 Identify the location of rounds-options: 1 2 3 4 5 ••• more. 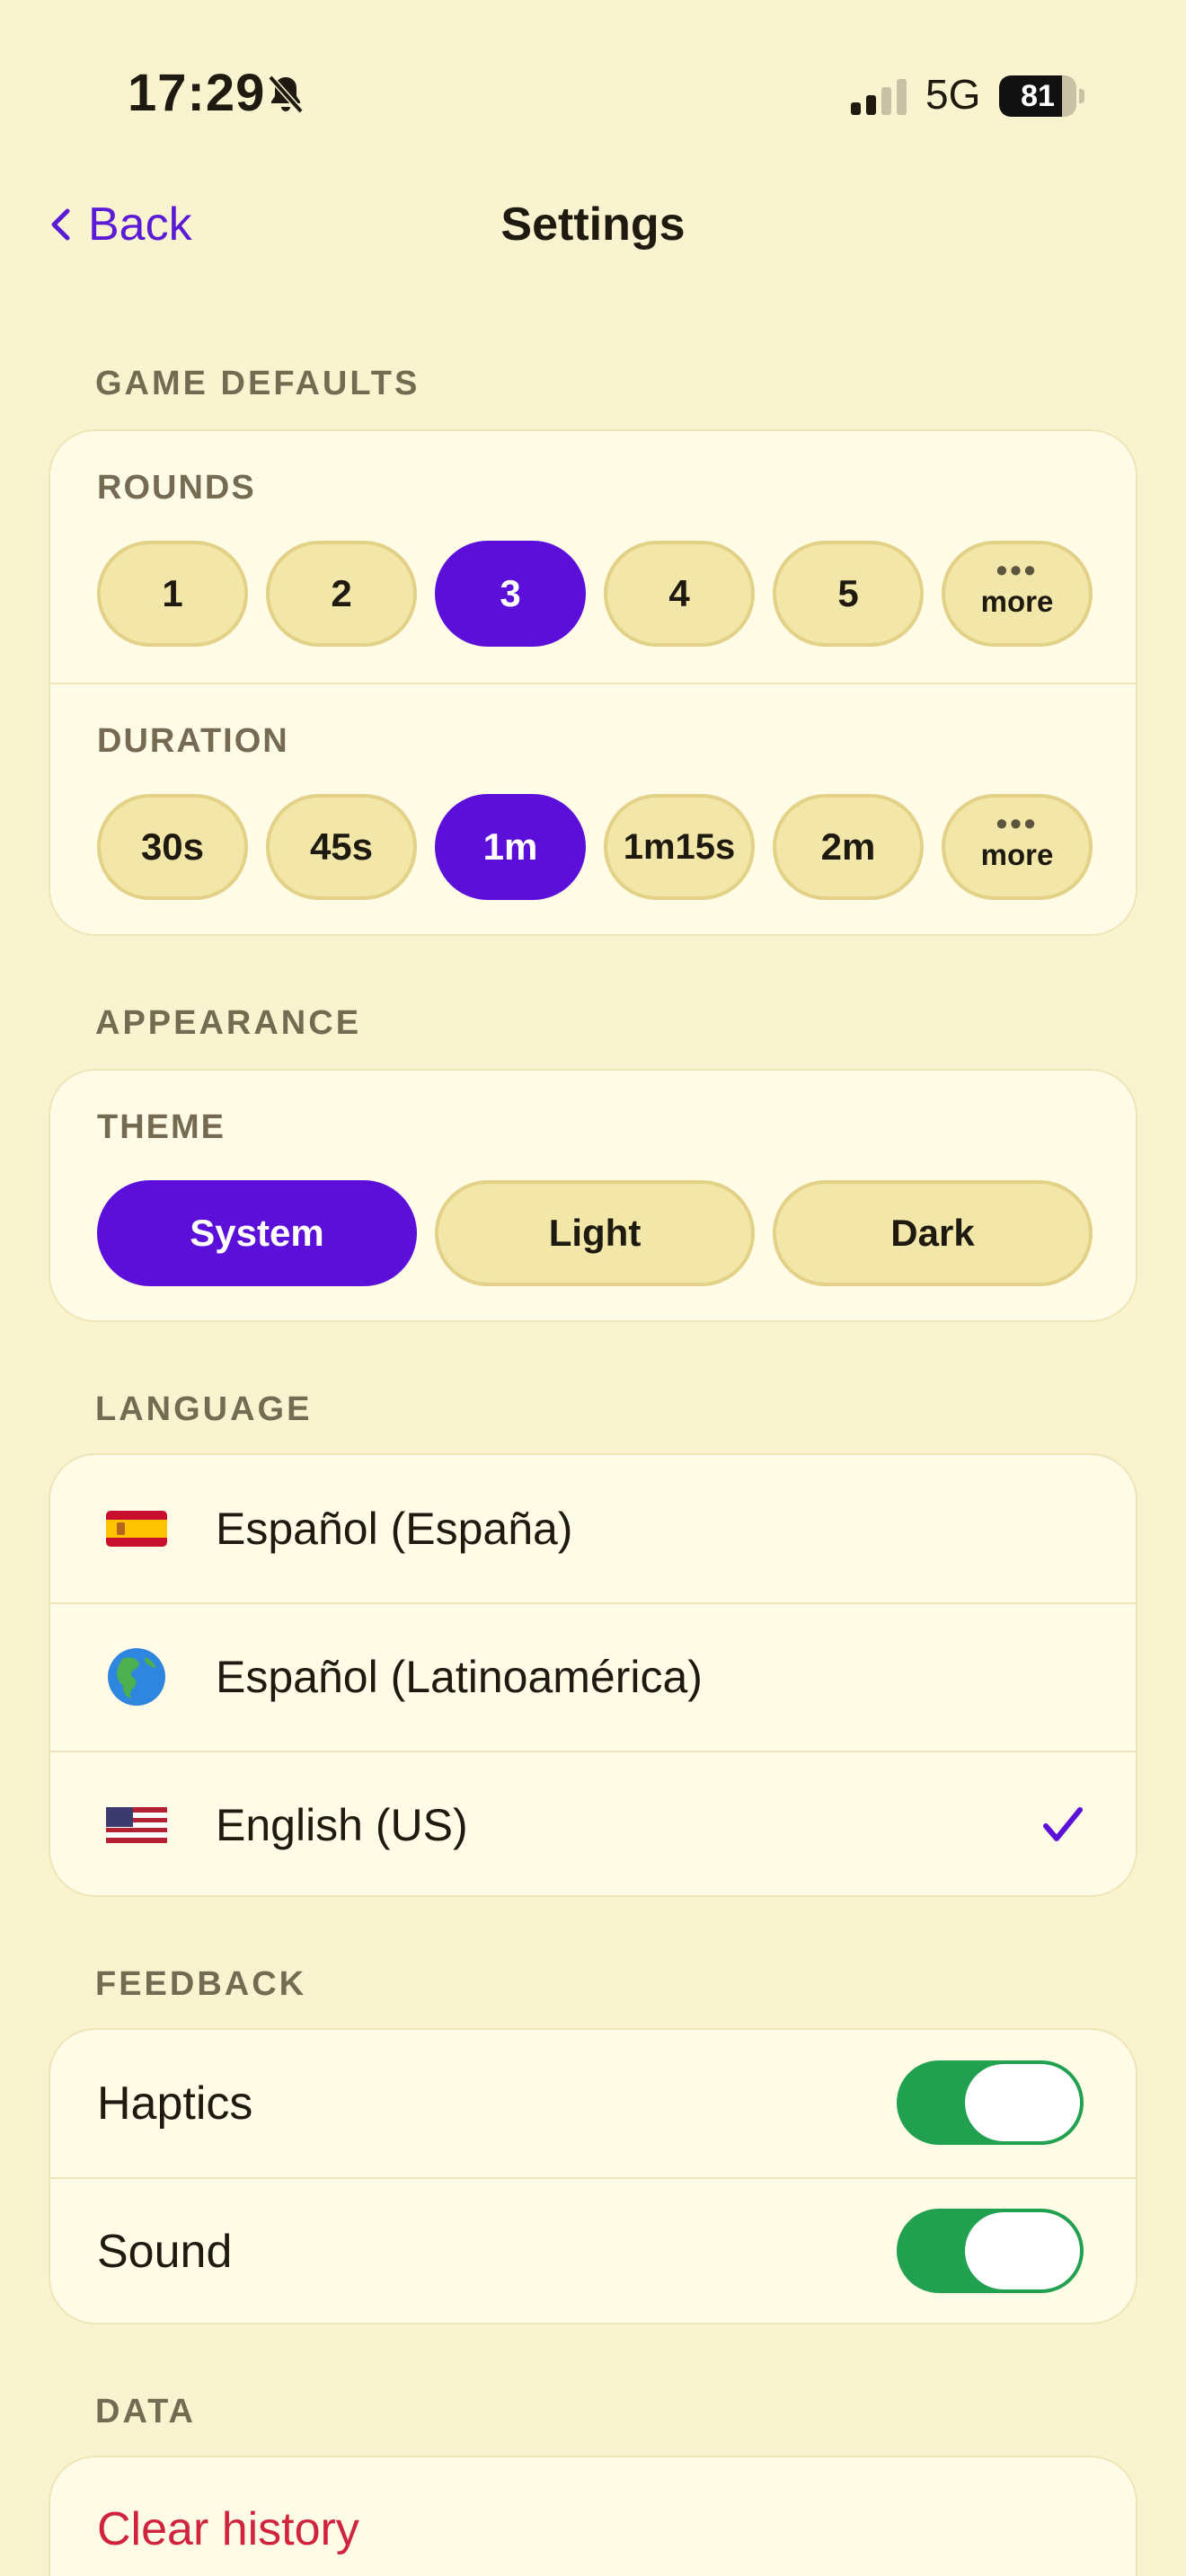
(595, 594).